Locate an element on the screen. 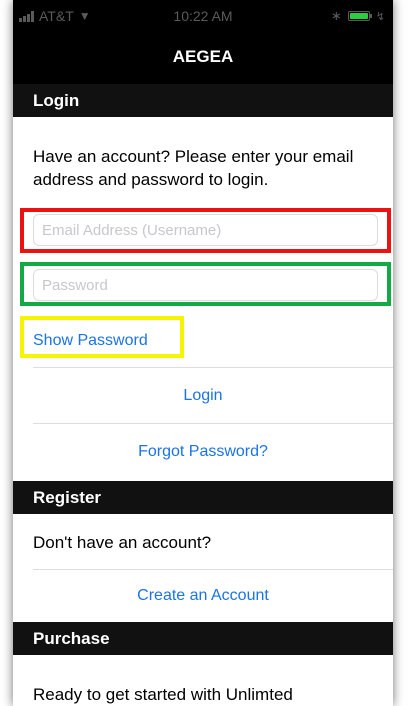 The image size is (409, 706). password-field is located at coordinates (205, 285).